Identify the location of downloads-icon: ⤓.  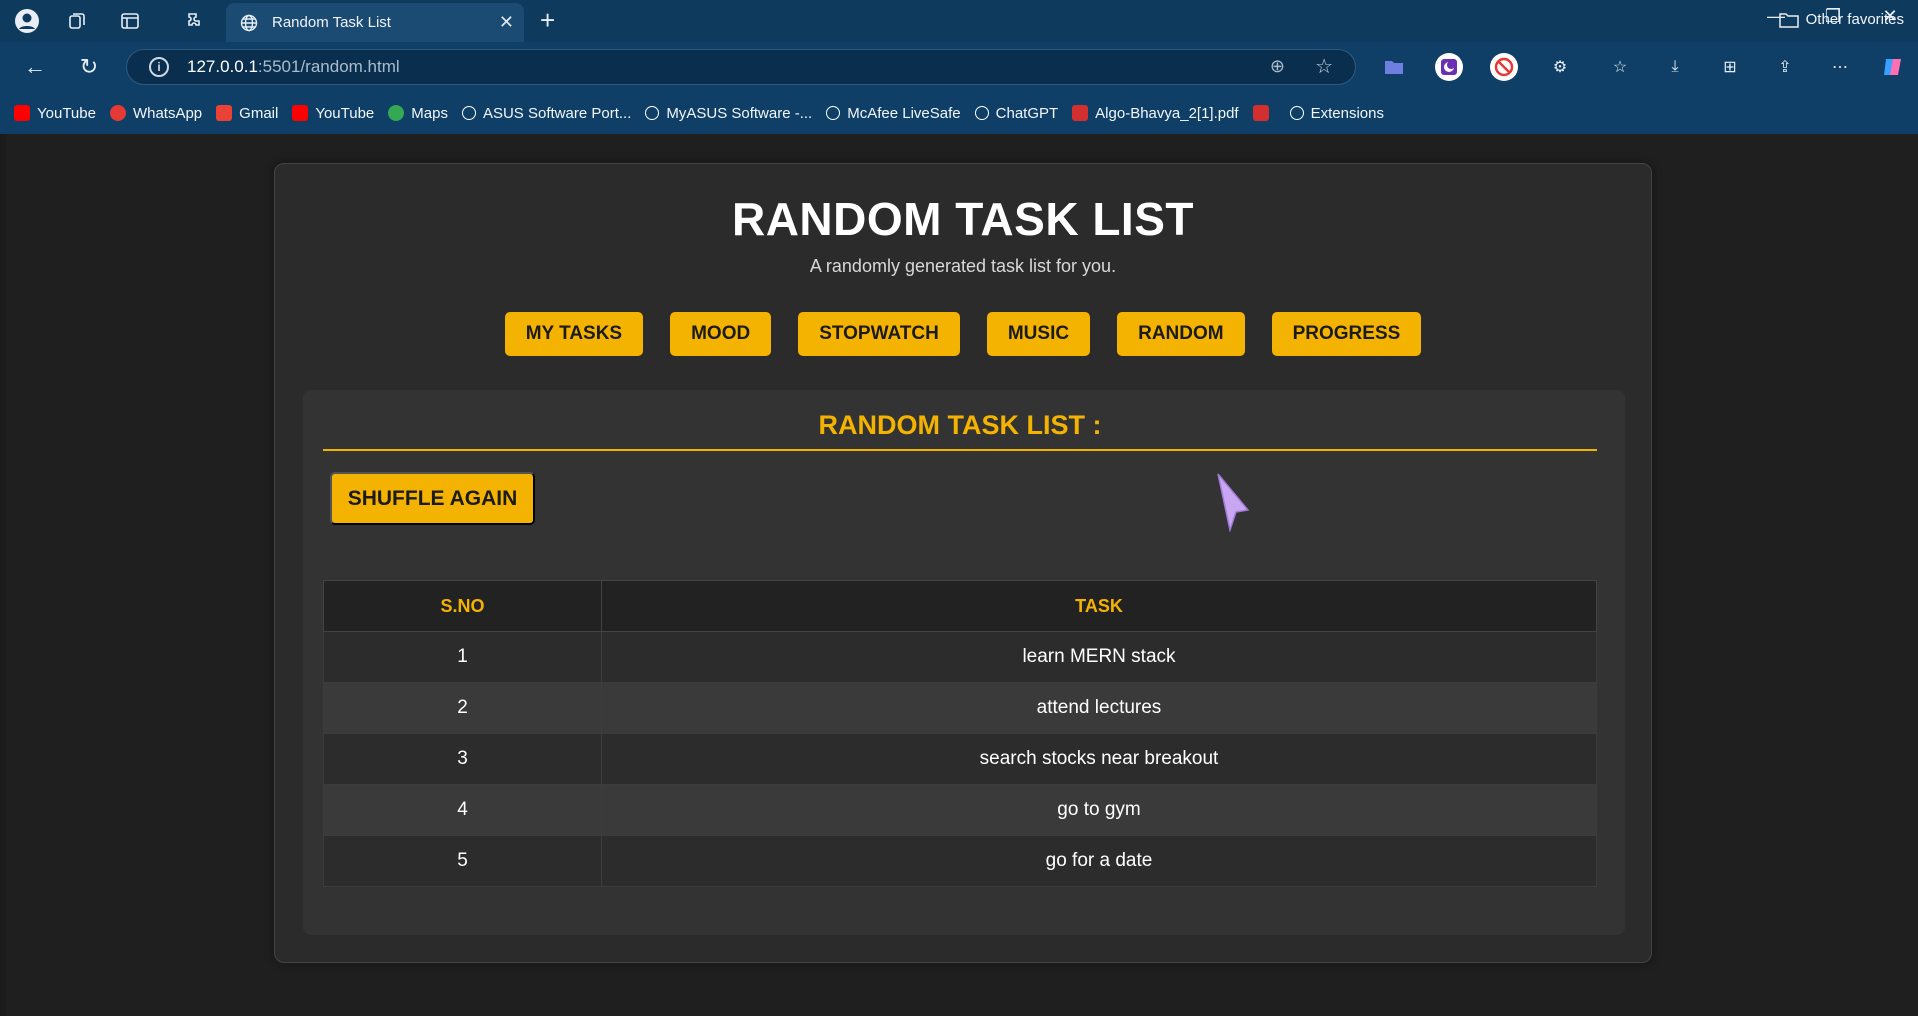
(1675, 67).